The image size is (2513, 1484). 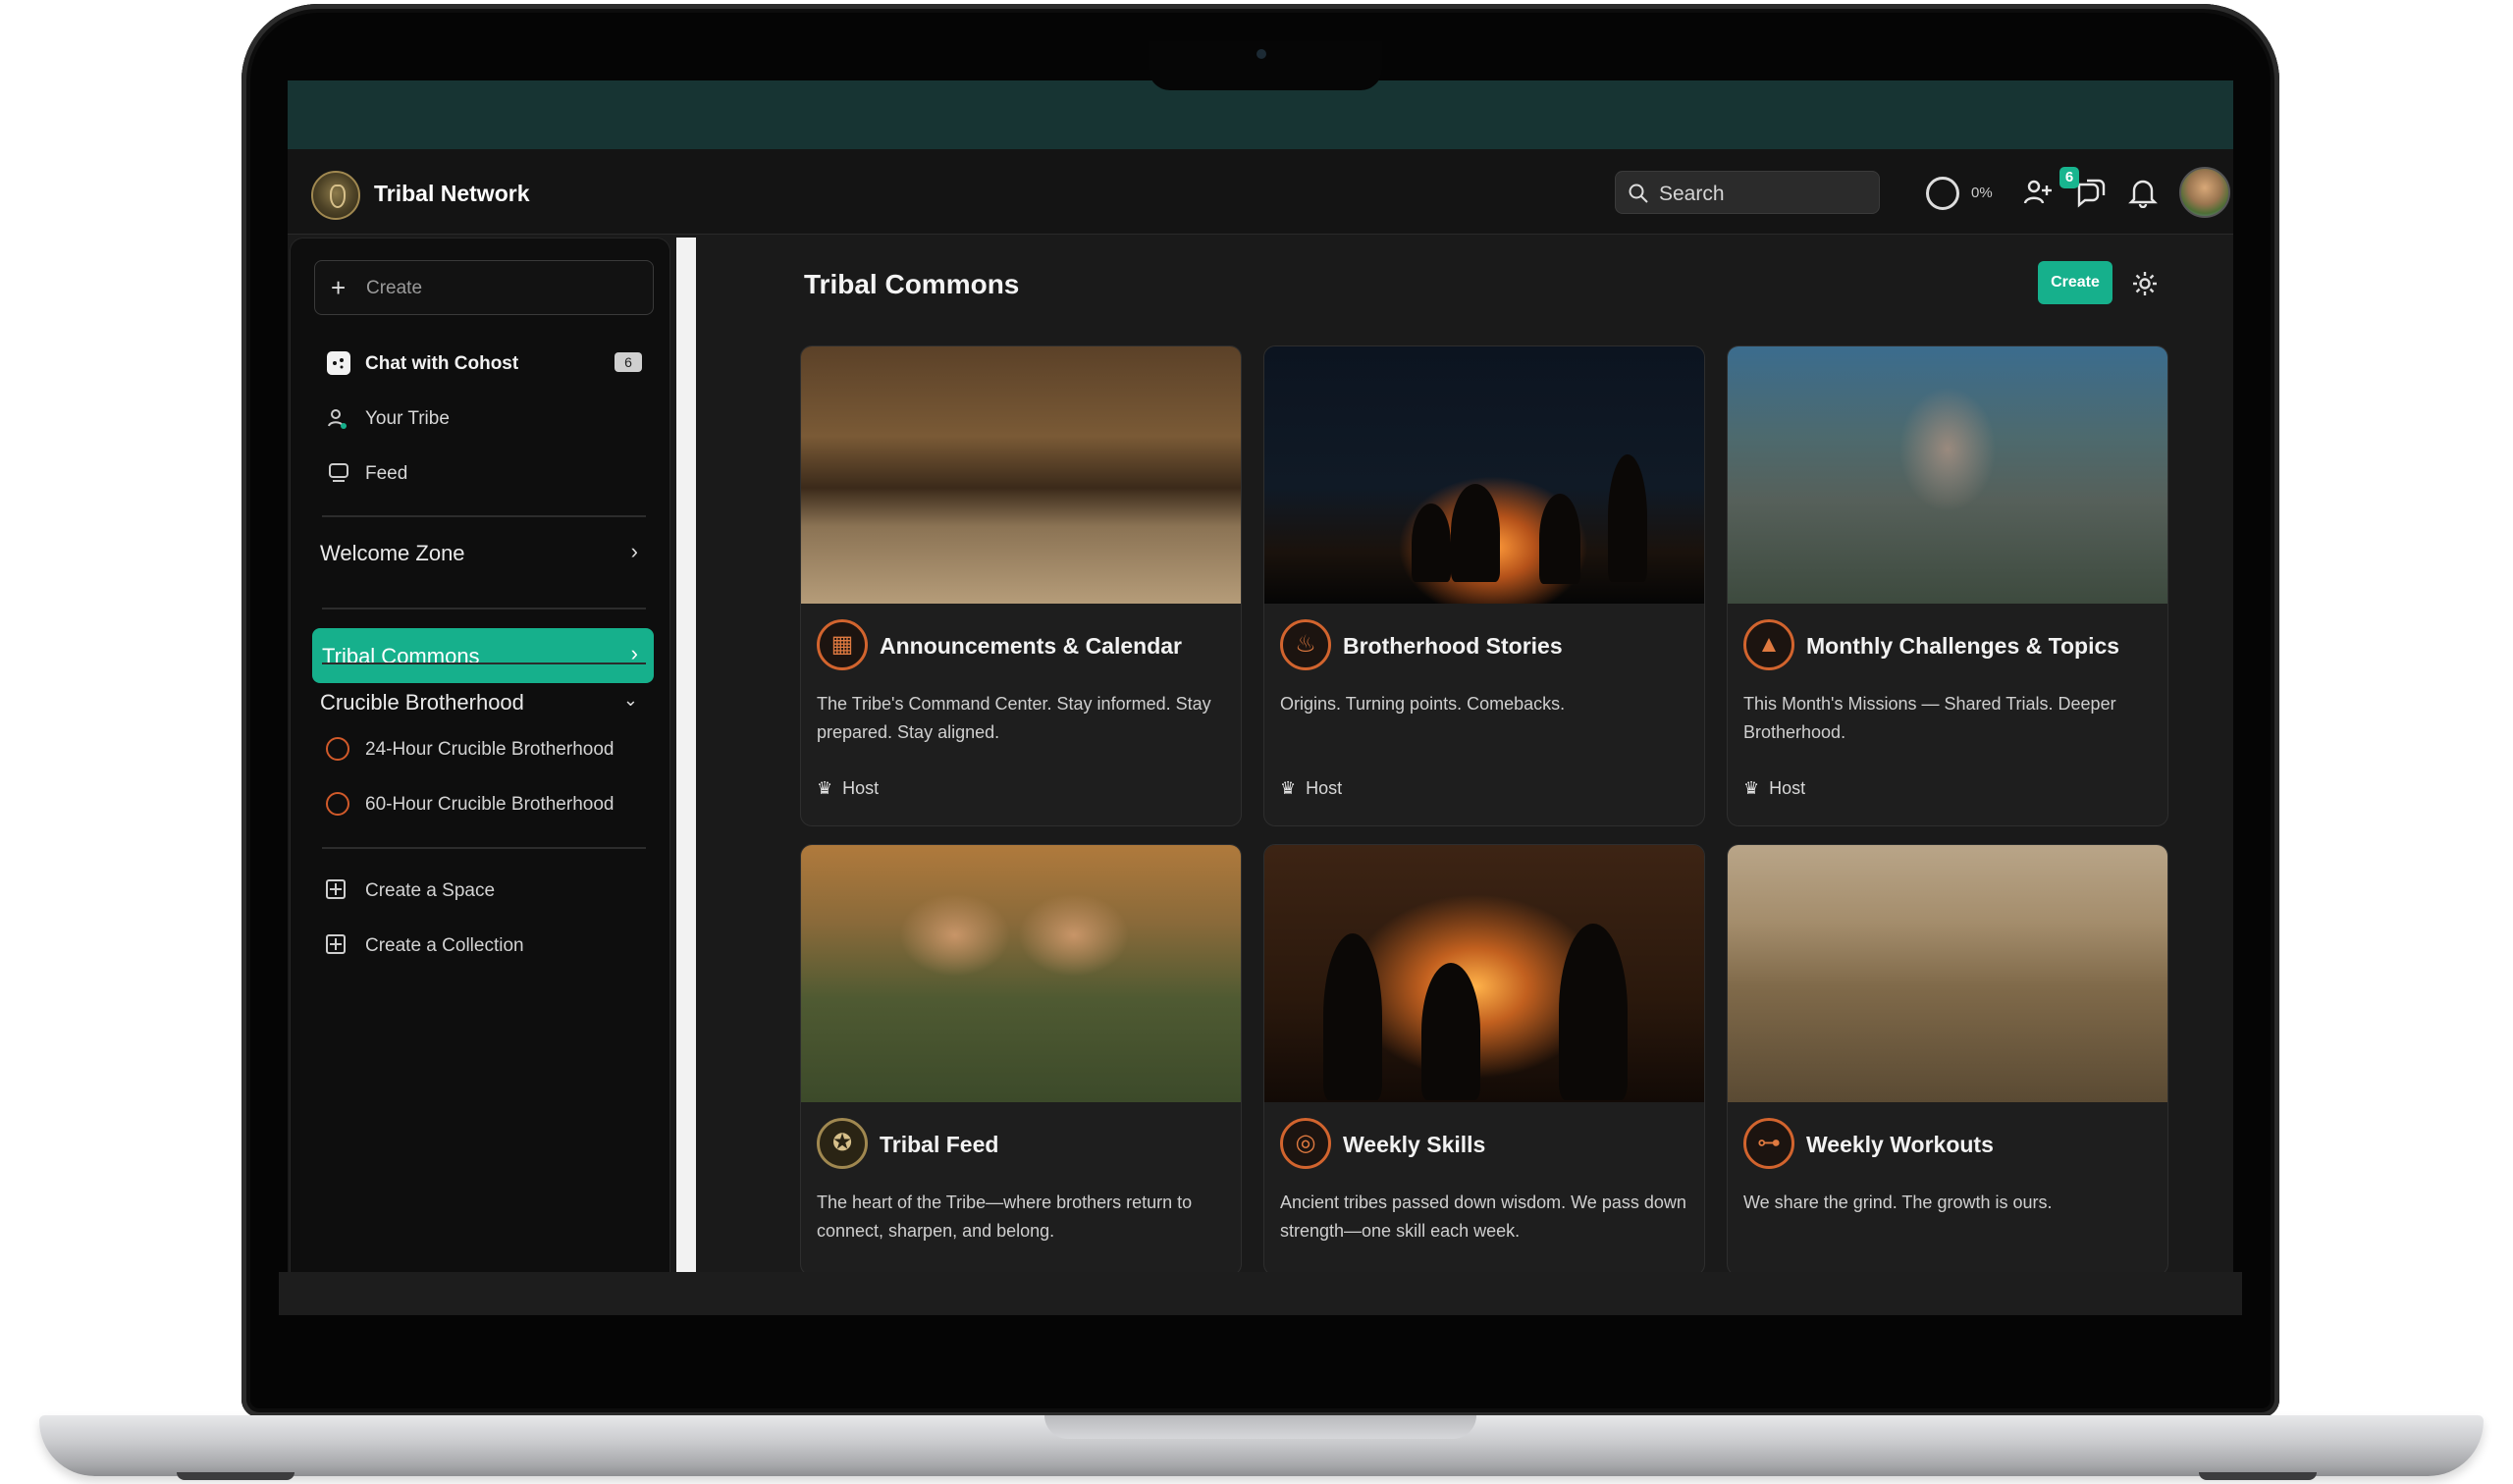 What do you see at coordinates (1306, 644) in the screenshot?
I see `campfire-icon: ♨` at bounding box center [1306, 644].